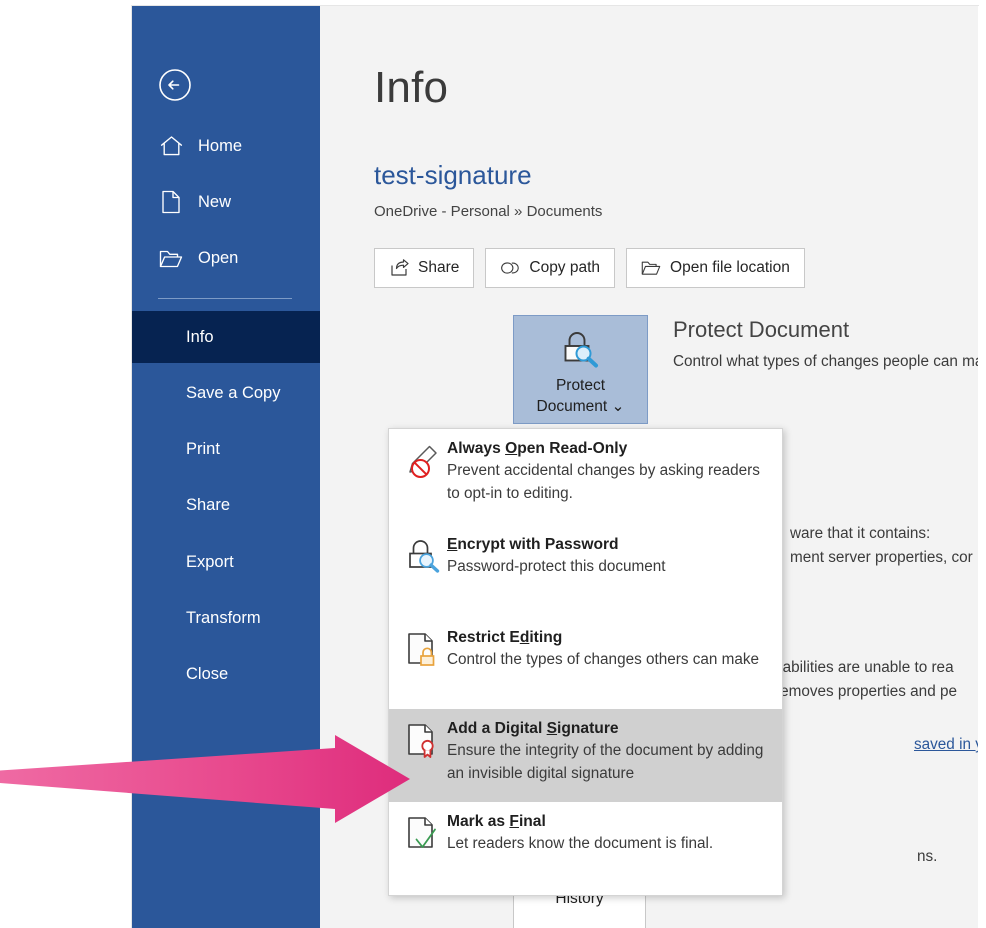 Image resolution: width=986 pixels, height=928 pixels. Describe the element at coordinates (864, 667) in the screenshot. I see `accessibility-line-1: sabilities are unable to rea` at that location.